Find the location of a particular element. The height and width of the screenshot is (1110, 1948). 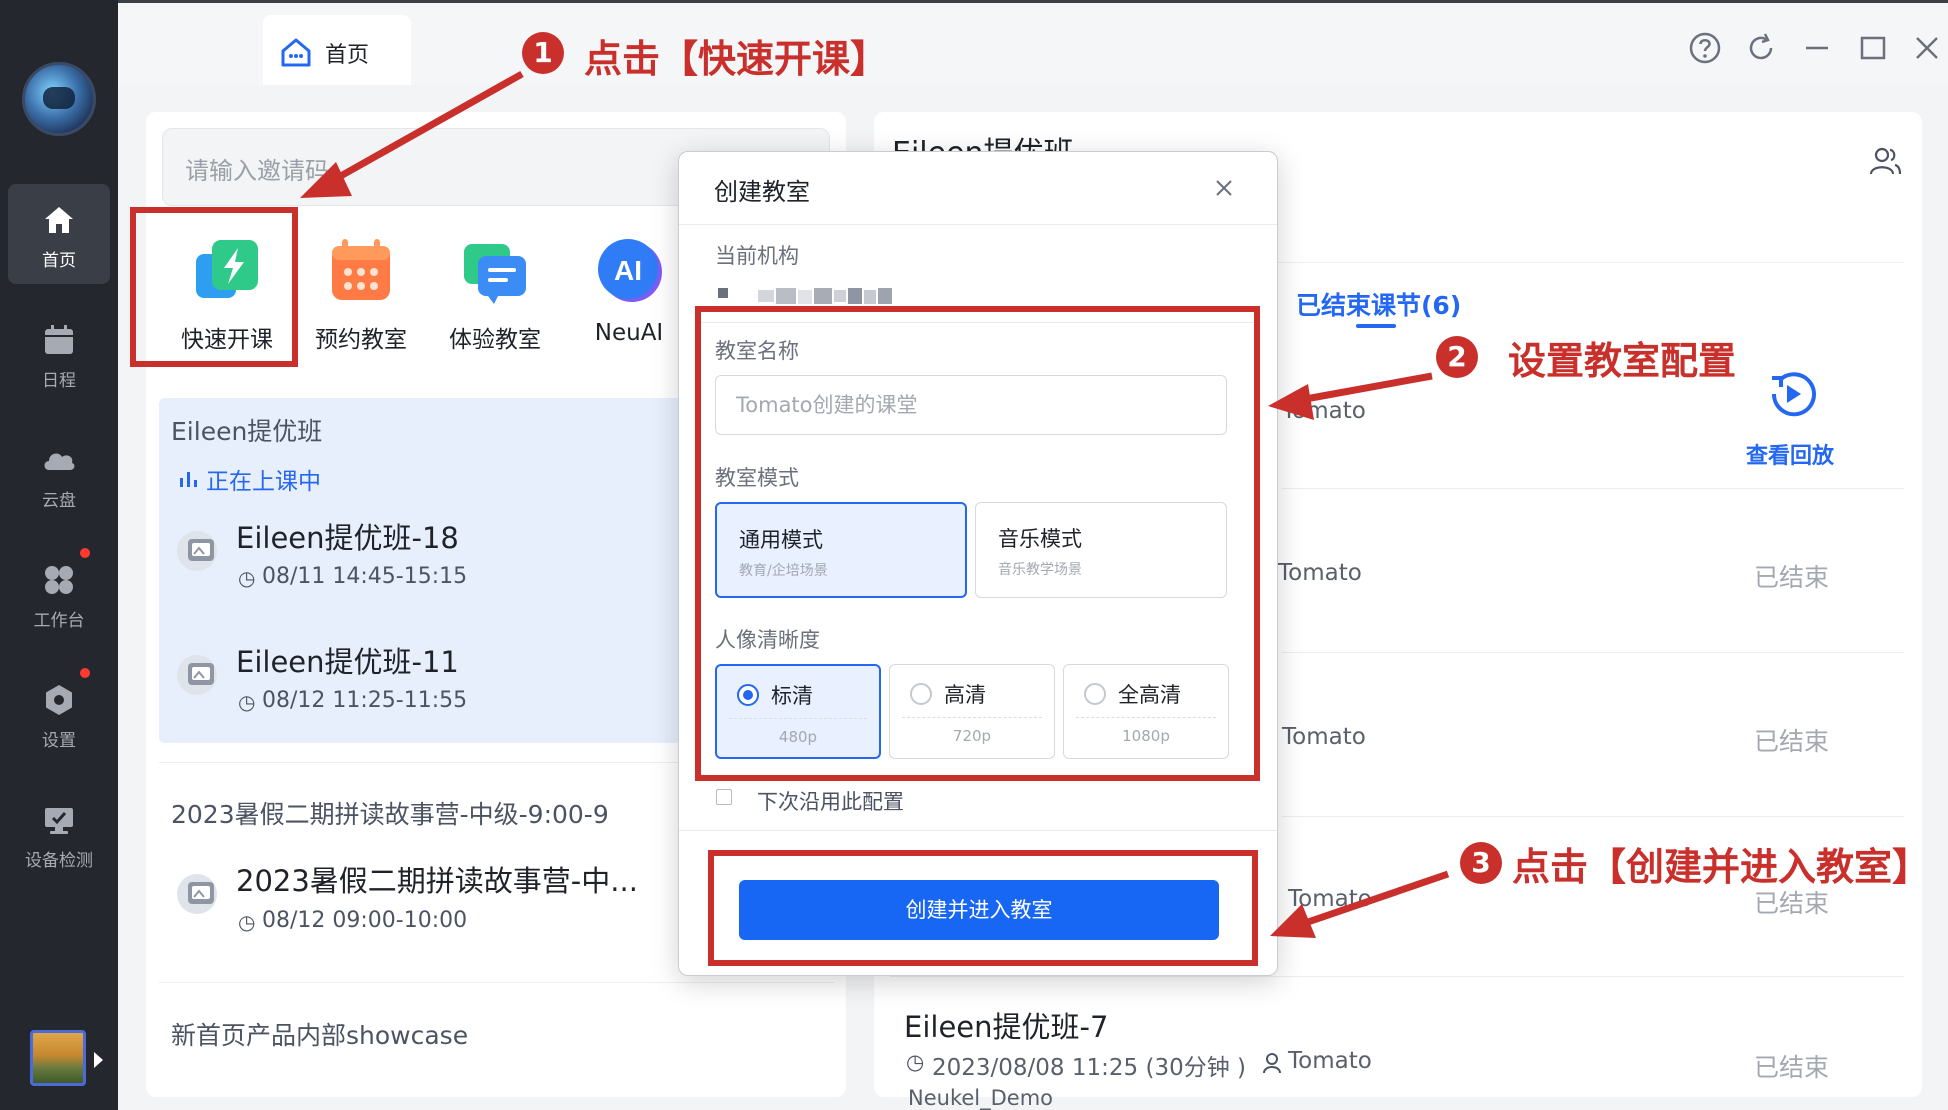

sidebar-item-settings: 设置 is located at coordinates (59, 714).